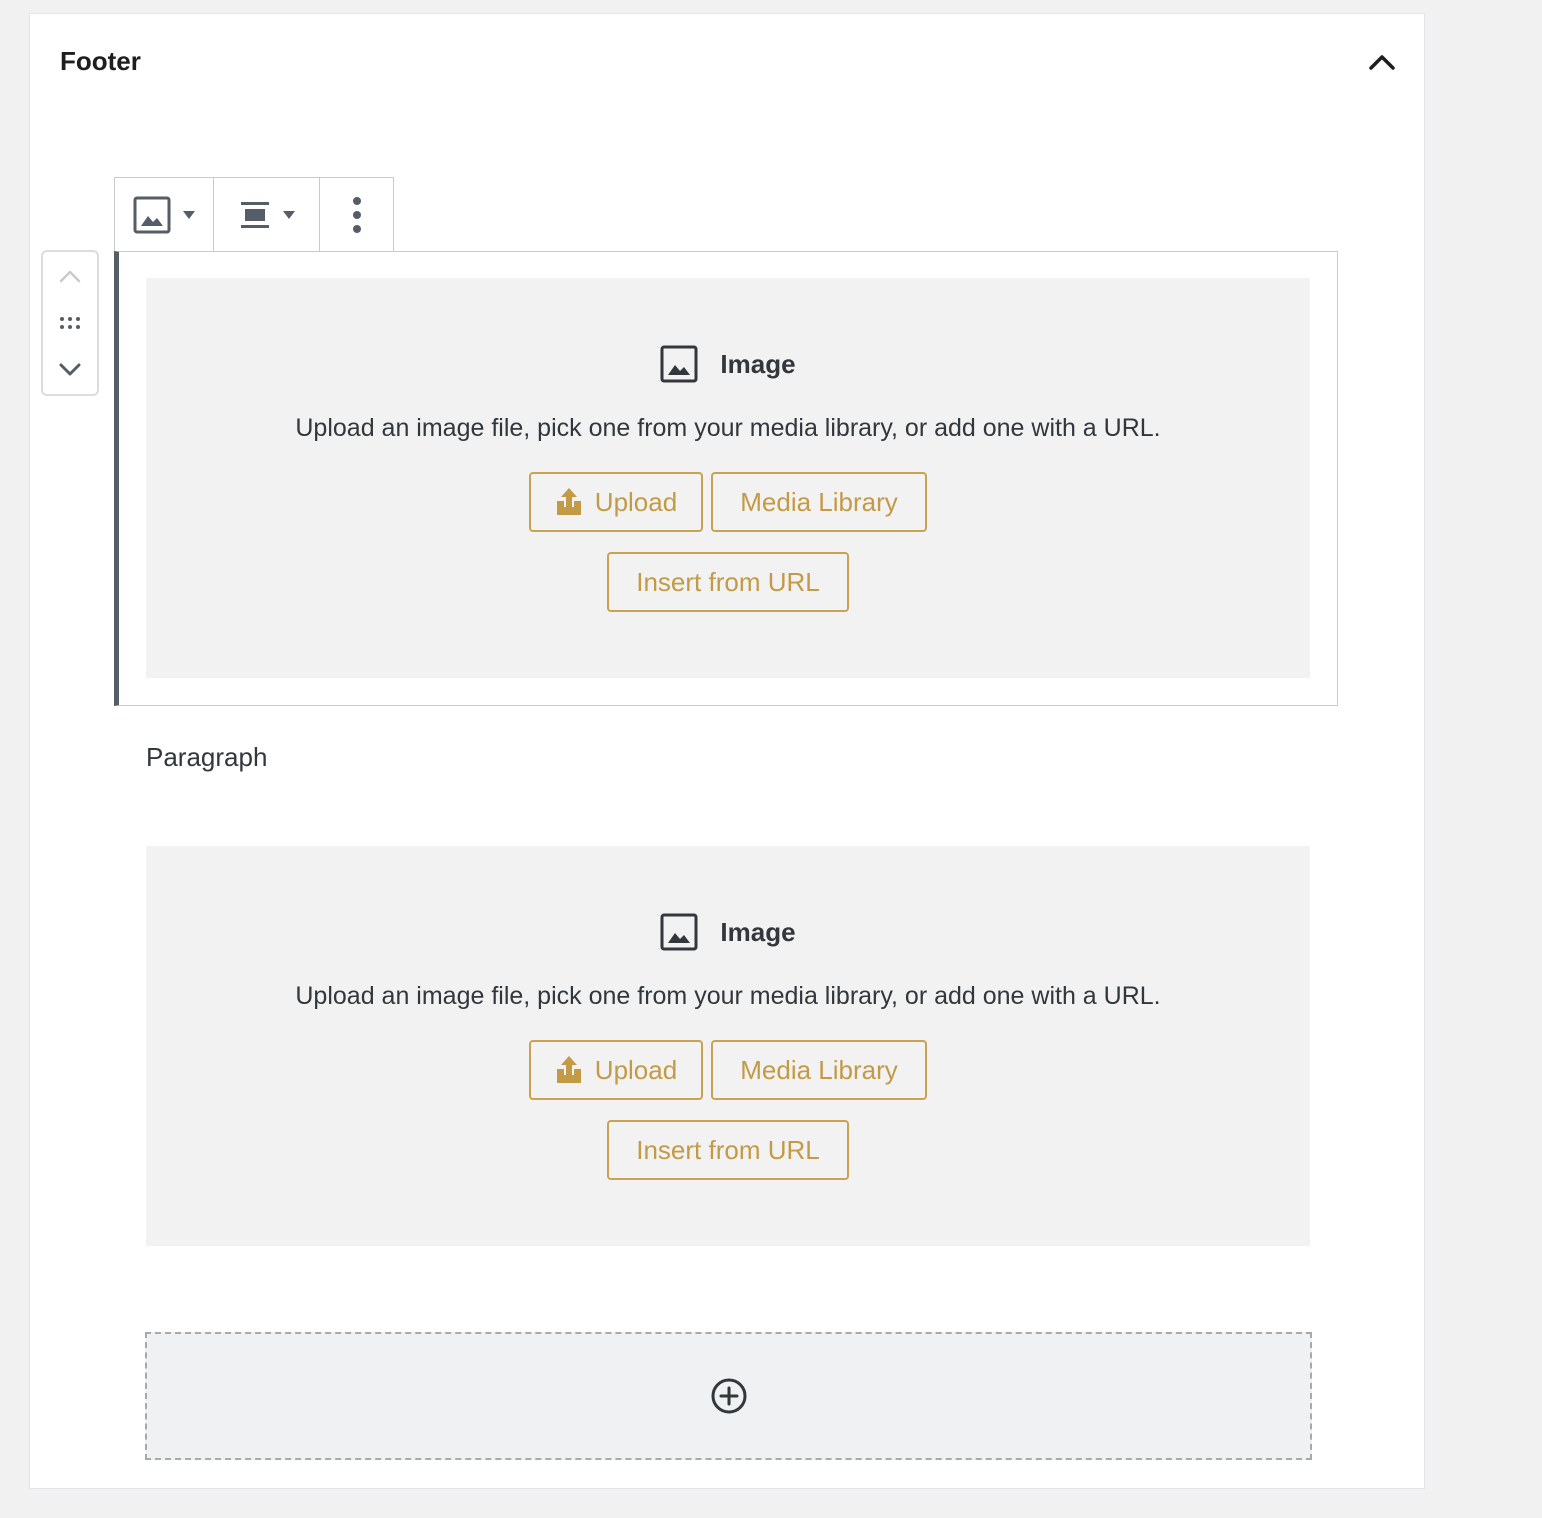 The height and width of the screenshot is (1518, 1542). I want to click on move-up-button, so click(70, 276).